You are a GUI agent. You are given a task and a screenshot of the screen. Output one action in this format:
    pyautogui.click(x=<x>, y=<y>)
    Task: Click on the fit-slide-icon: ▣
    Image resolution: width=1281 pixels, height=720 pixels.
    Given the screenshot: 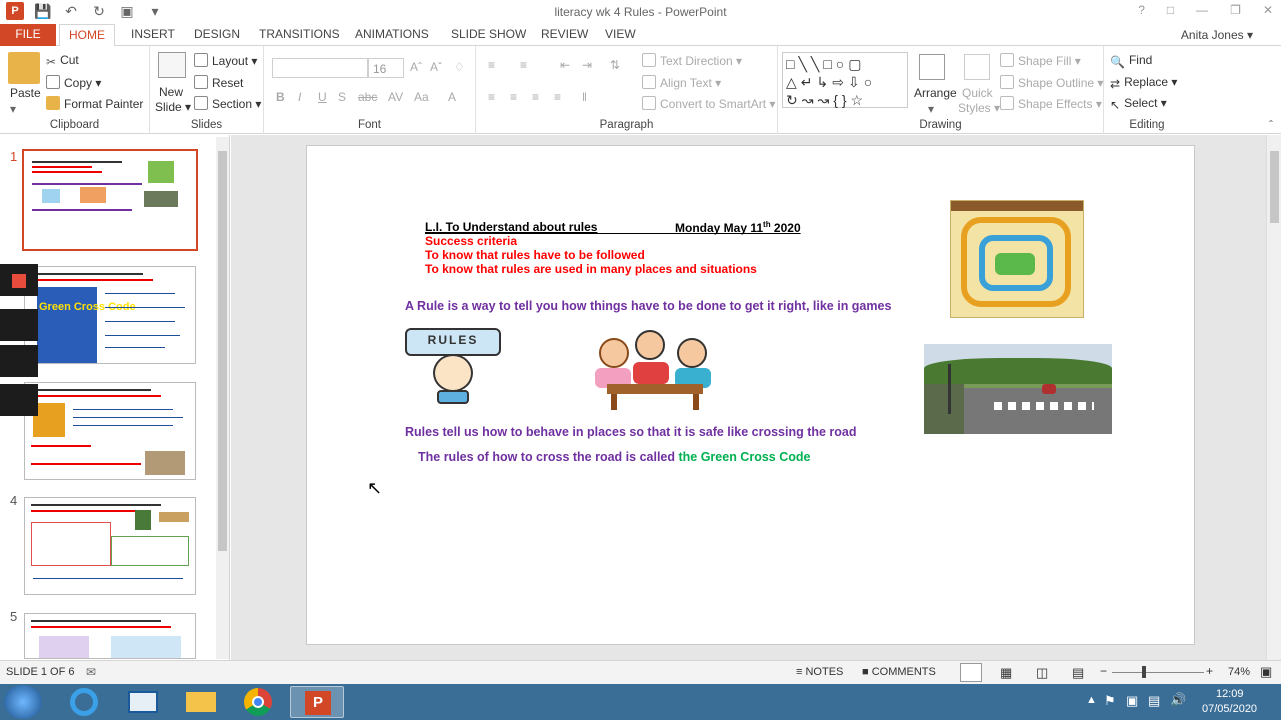 What is the action you would take?
    pyautogui.click(x=1266, y=672)
    